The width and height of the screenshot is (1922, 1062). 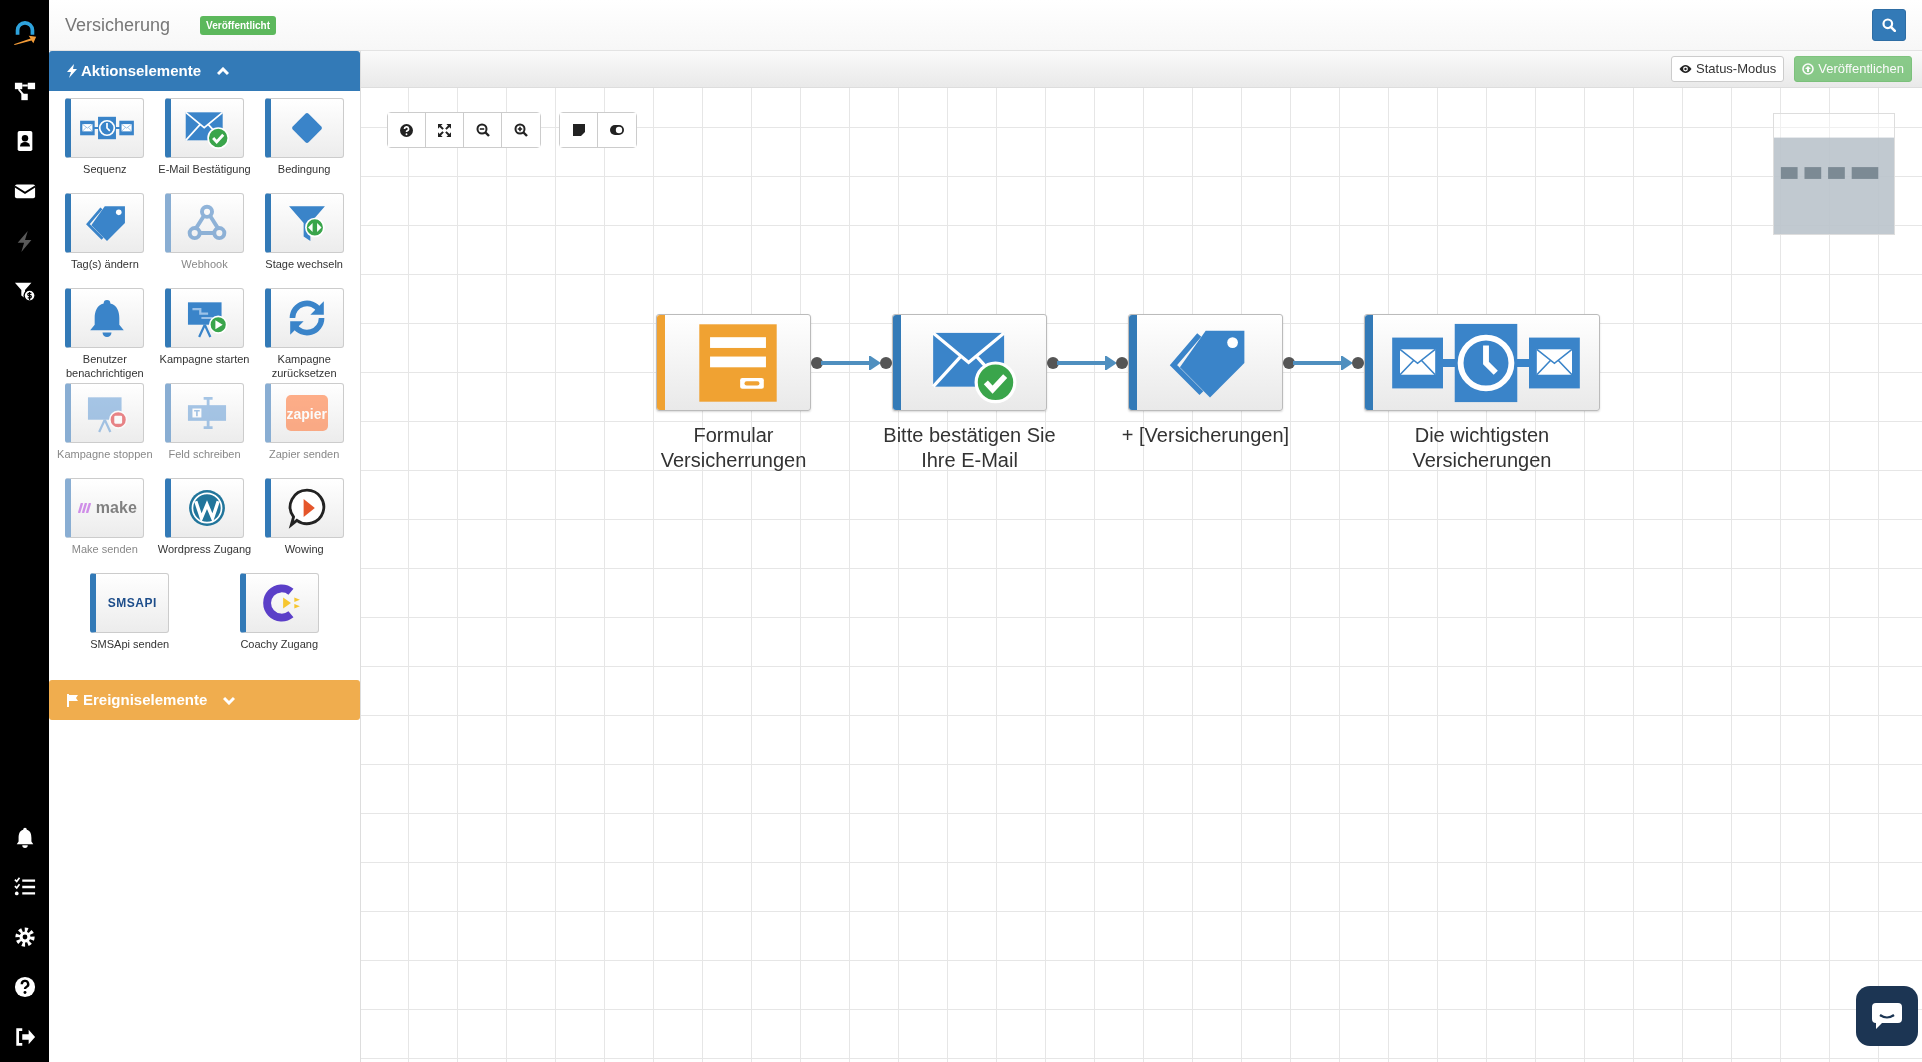 What do you see at coordinates (204, 550) in the screenshot?
I see `tile-label: Wordpress Zugang` at bounding box center [204, 550].